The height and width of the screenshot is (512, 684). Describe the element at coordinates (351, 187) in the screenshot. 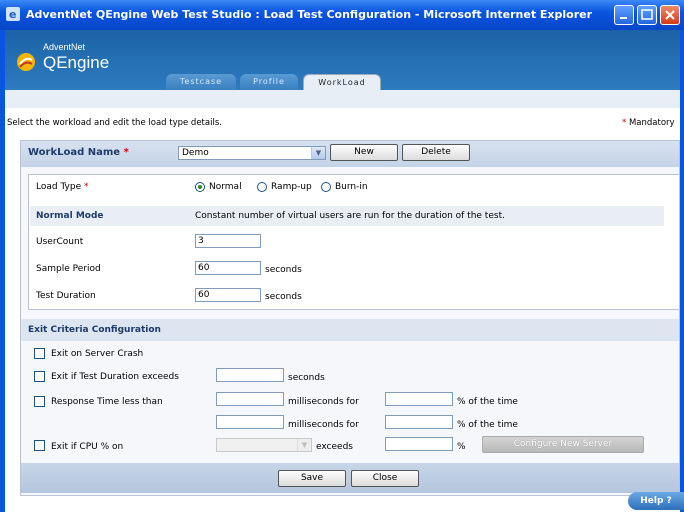

I see `radio-burn-in-label: Burn-in` at that location.